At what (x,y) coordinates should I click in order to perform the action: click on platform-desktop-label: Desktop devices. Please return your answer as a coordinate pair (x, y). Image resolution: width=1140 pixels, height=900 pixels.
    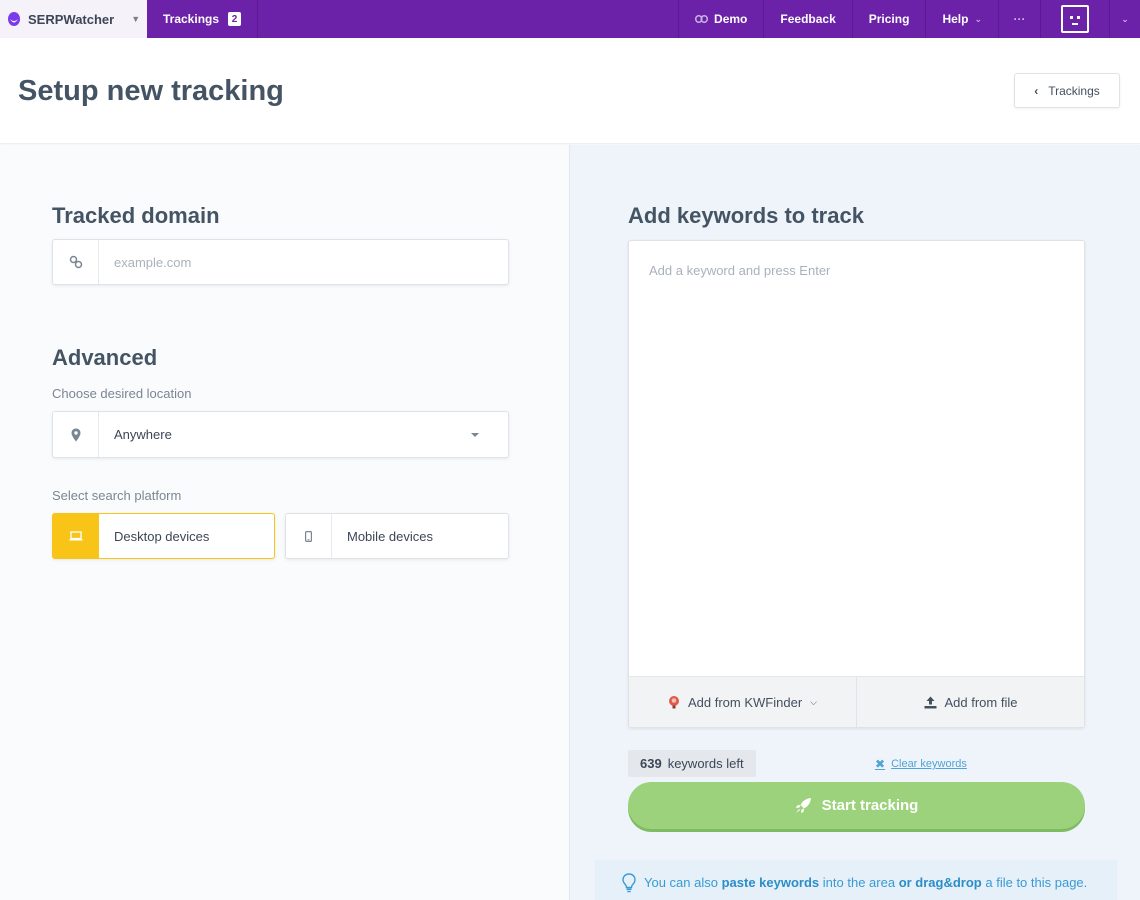
    Looking at the image, I should click on (162, 536).